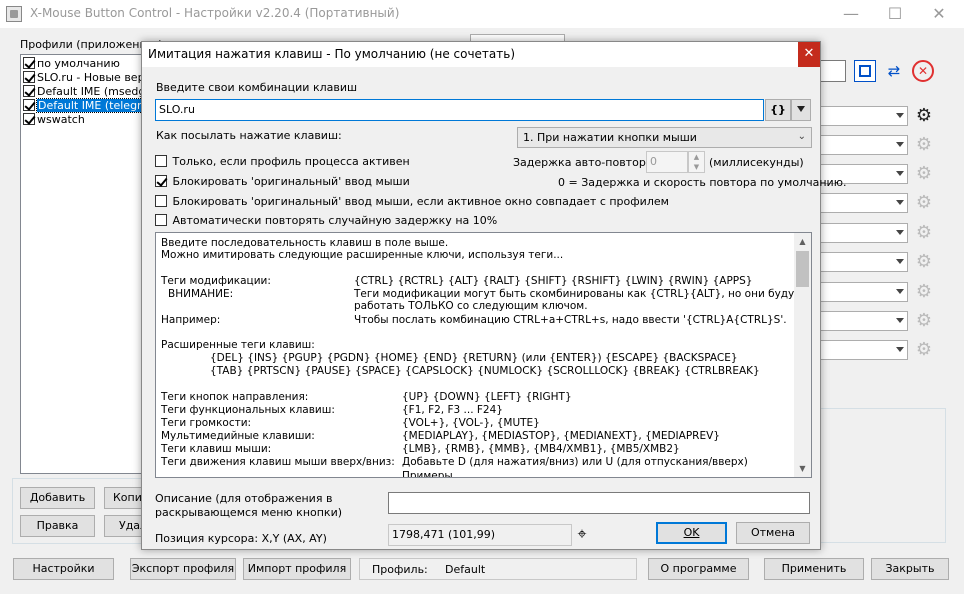 This screenshot has height=594, width=964. I want to click on repeat-delay-spinner: ▲ ▼, so click(696, 162).